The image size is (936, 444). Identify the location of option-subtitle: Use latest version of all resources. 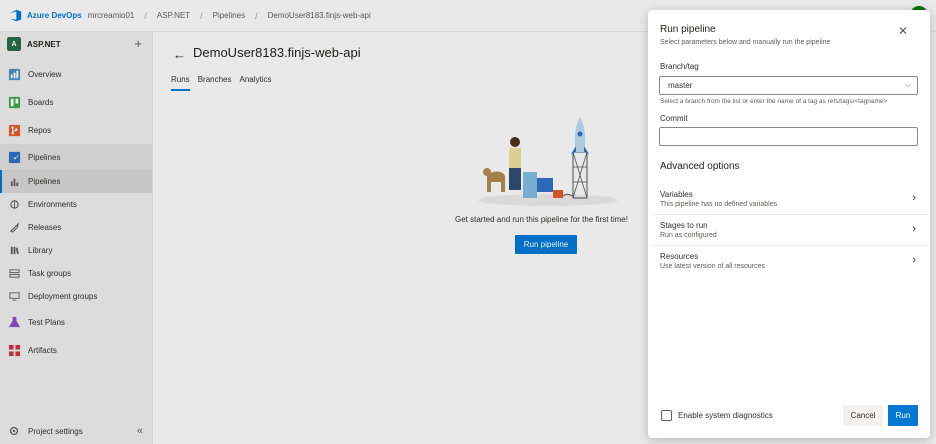
(713, 266).